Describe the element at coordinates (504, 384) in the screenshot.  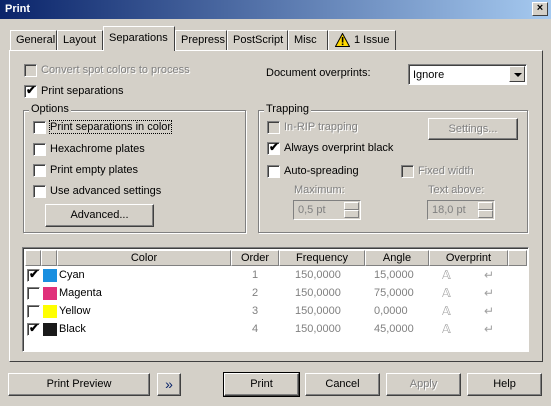
I see `help-button: Help` at that location.